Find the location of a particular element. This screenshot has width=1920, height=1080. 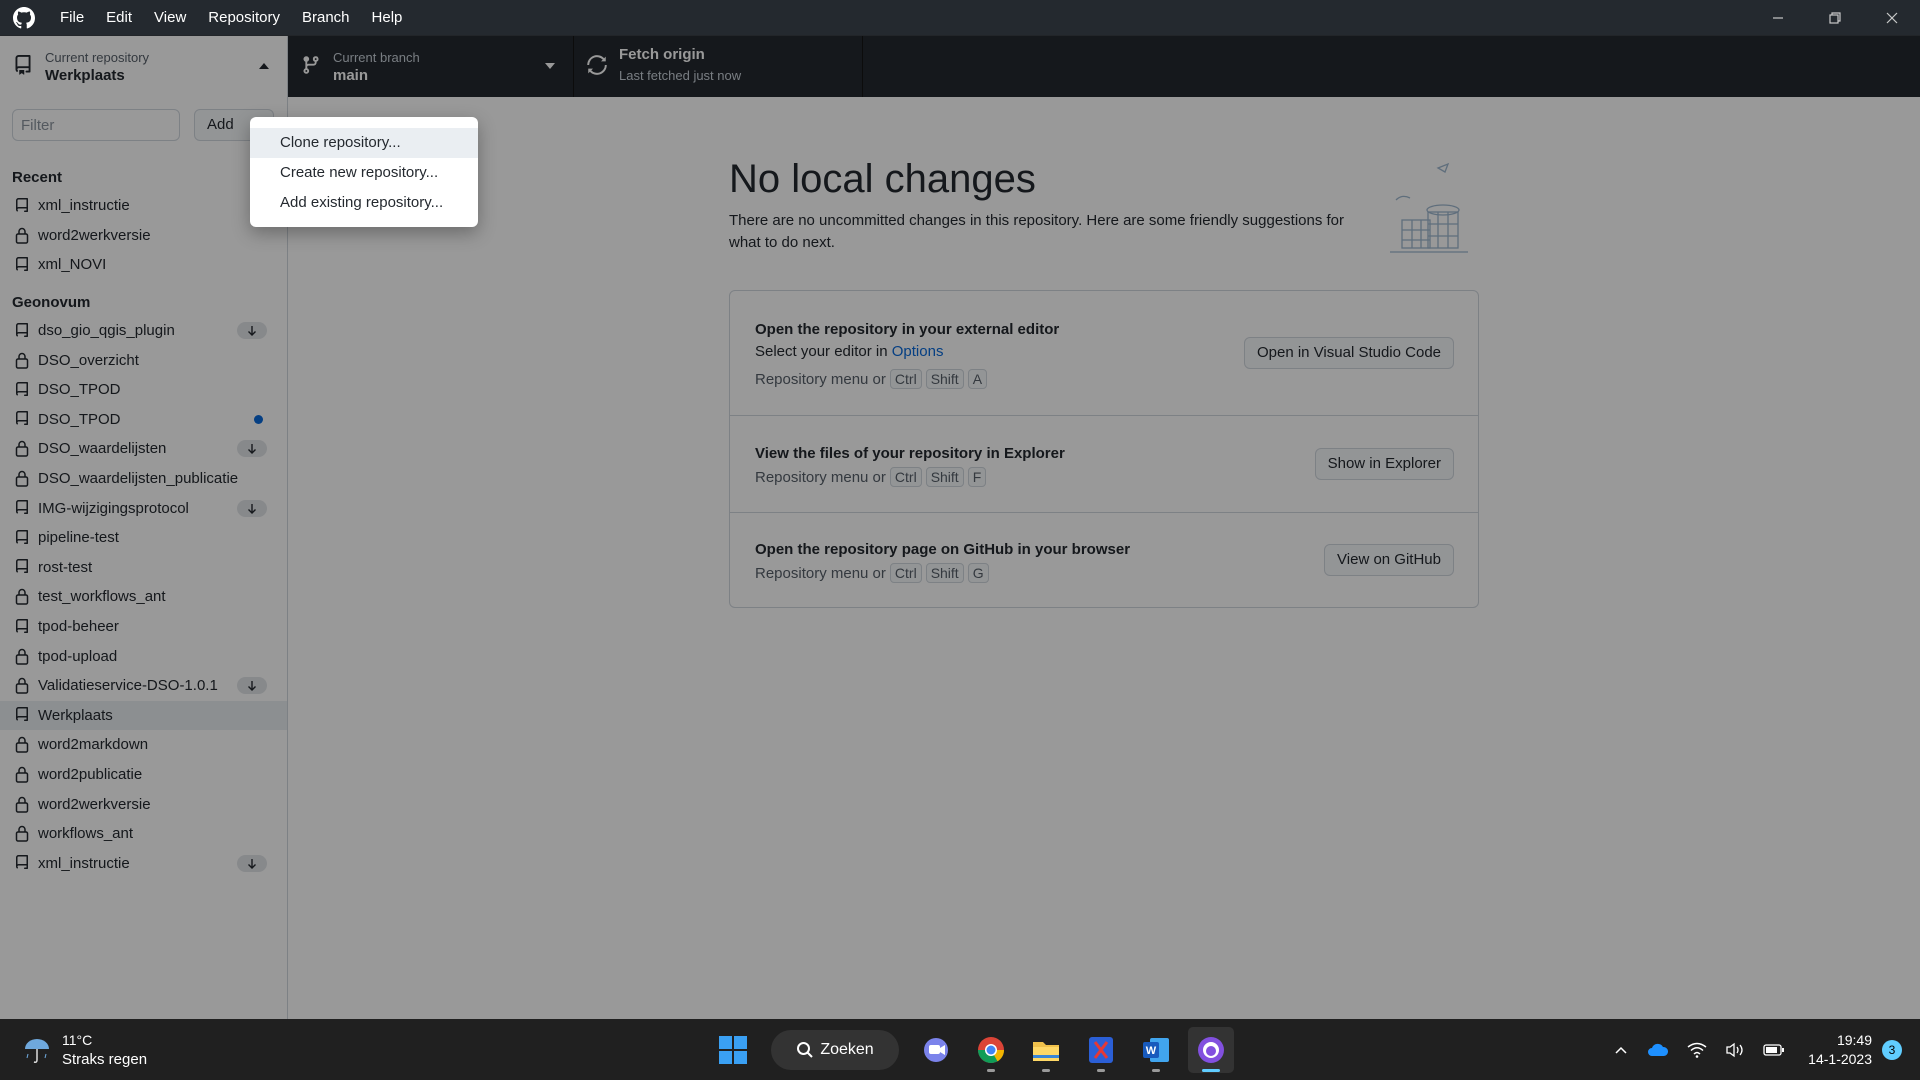

word-icon: W is located at coordinates (1156, 1049).